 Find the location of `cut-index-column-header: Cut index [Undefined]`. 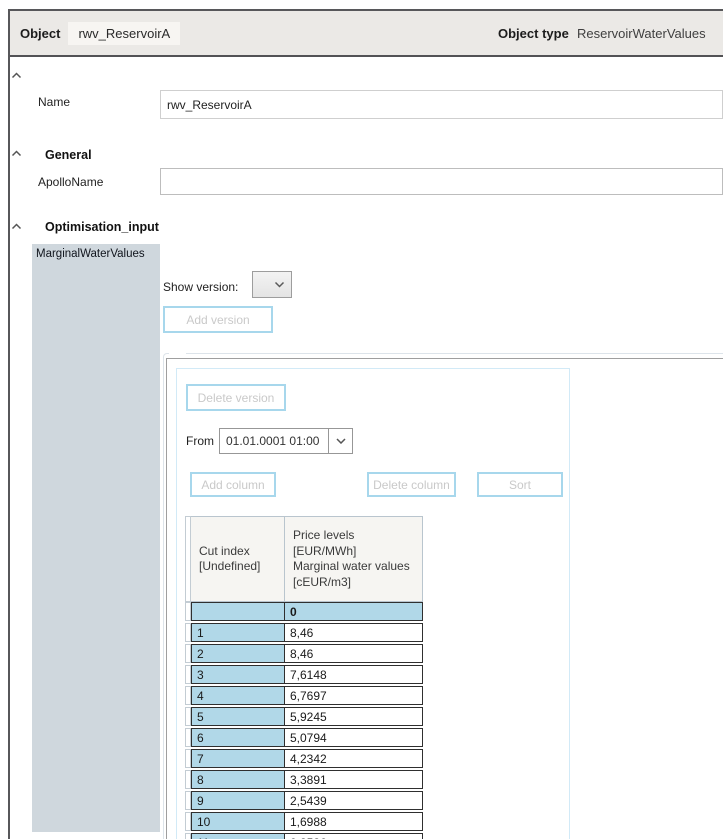

cut-index-column-header: Cut index [Undefined] is located at coordinates (238, 559).